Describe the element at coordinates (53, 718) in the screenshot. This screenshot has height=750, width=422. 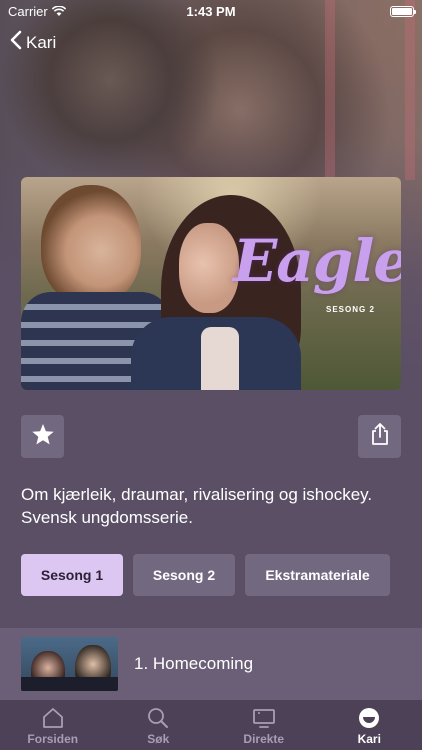
I see `home-icon` at that location.